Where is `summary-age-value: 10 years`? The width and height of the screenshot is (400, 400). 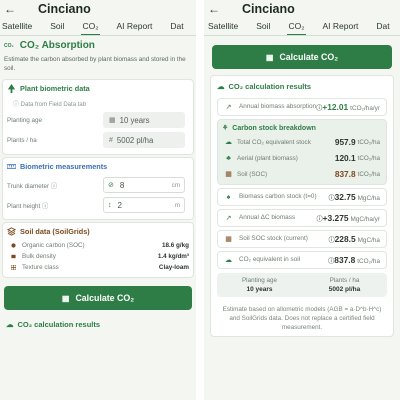
summary-age-value: 10 years is located at coordinates (259, 289).